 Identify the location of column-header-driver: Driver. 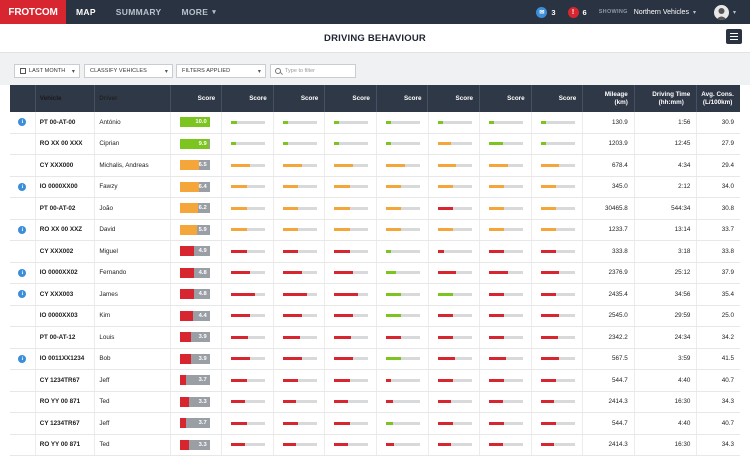
(133, 98).